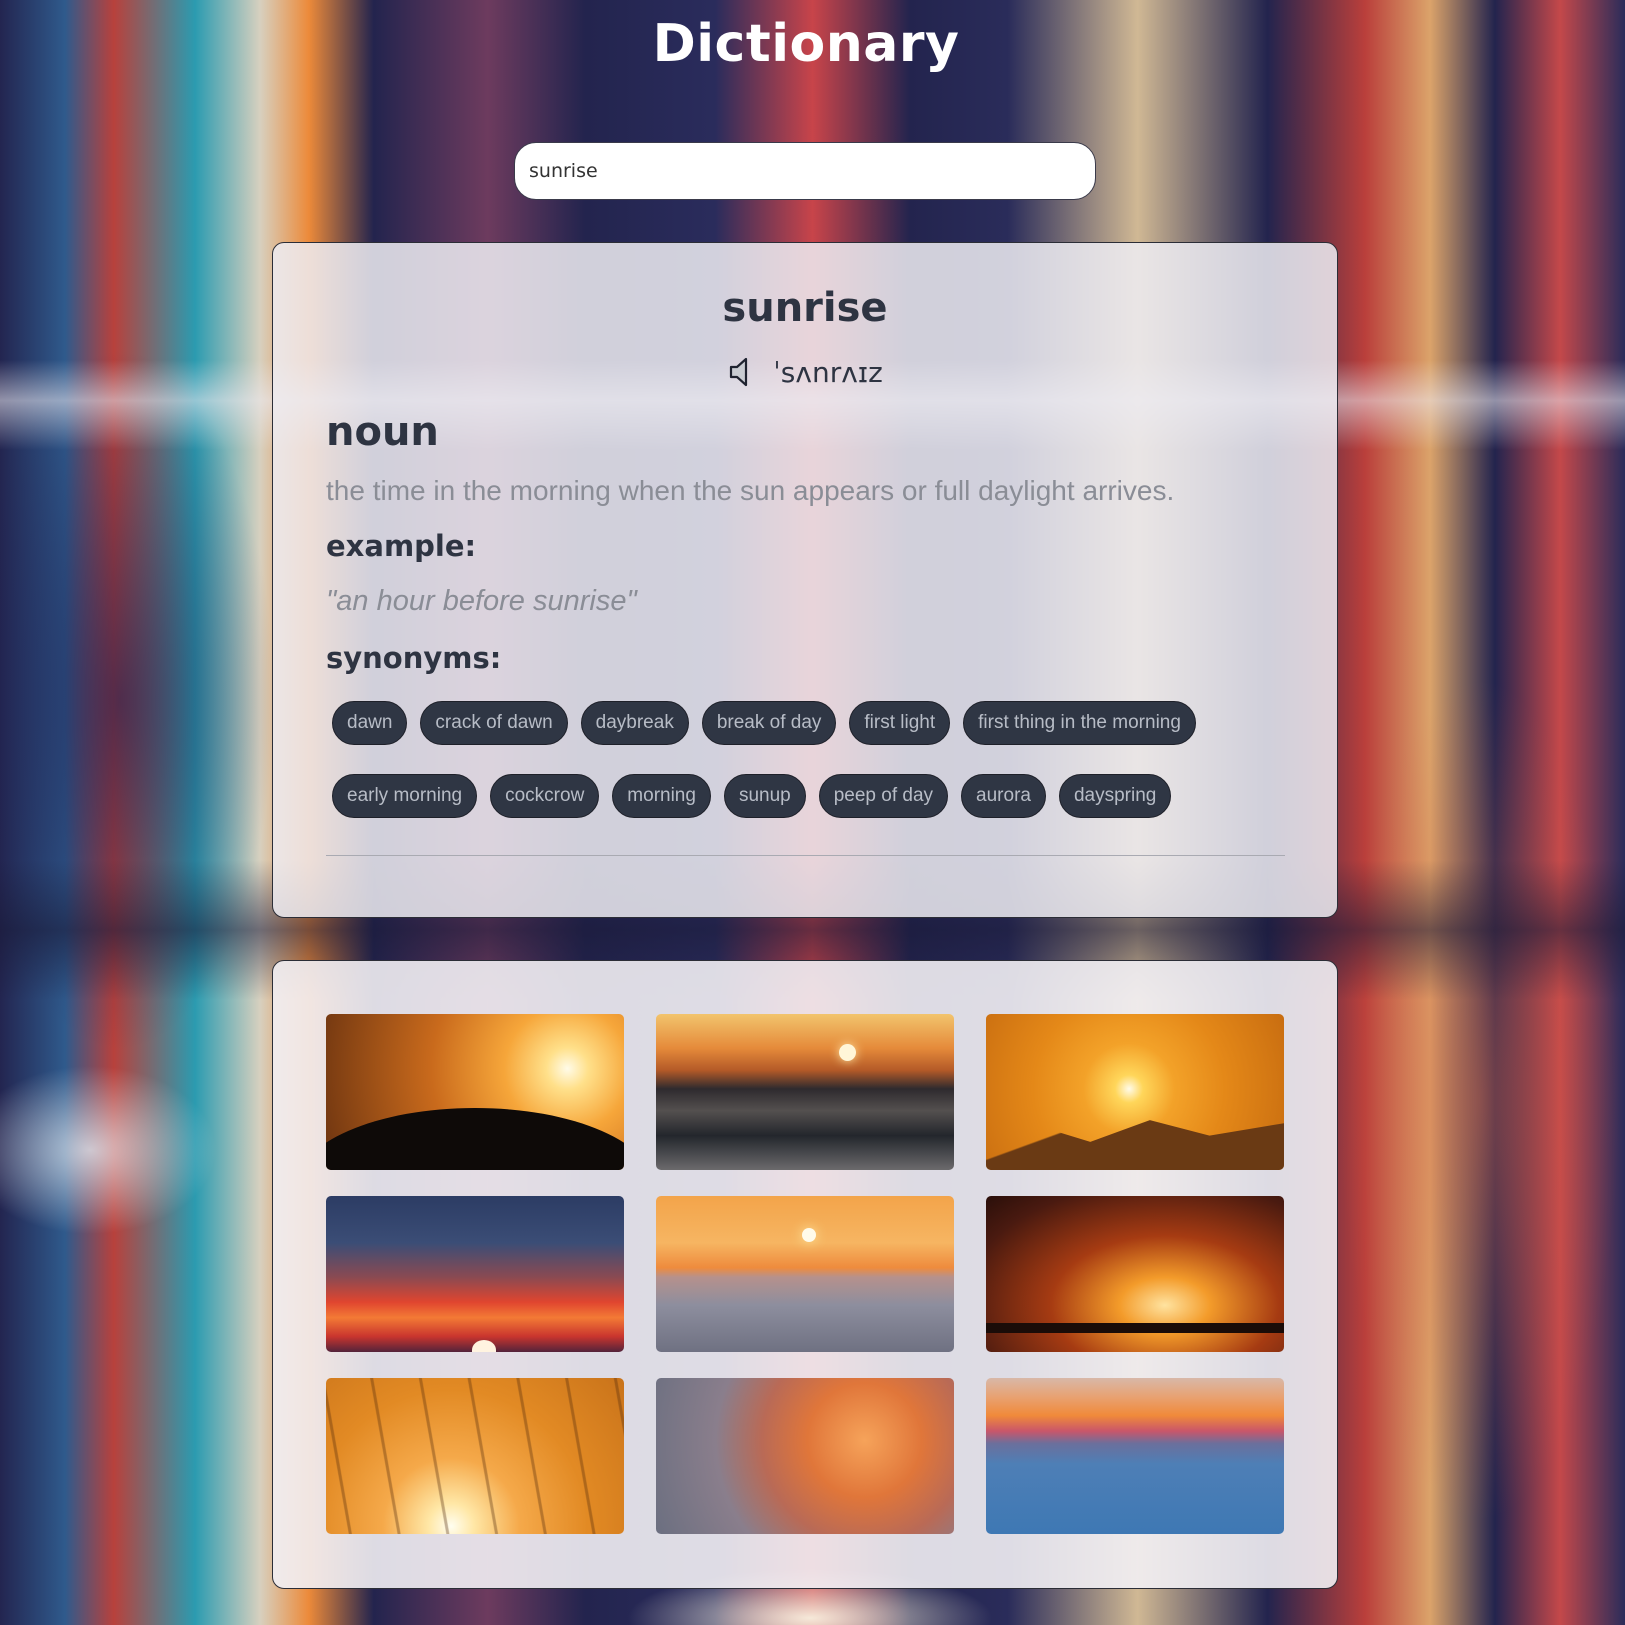 Image resolution: width=1625 pixels, height=1625 pixels. I want to click on pronunciation-row: ˈsʌnrʌɪz, so click(805, 372).